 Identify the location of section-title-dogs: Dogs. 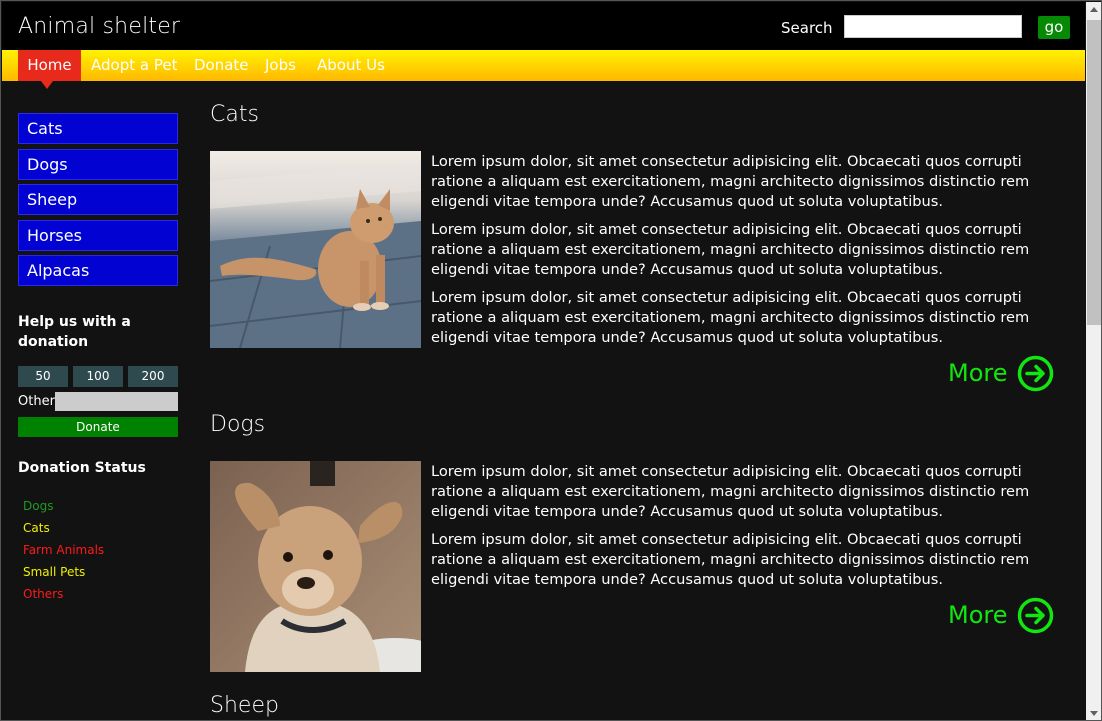
(238, 424).